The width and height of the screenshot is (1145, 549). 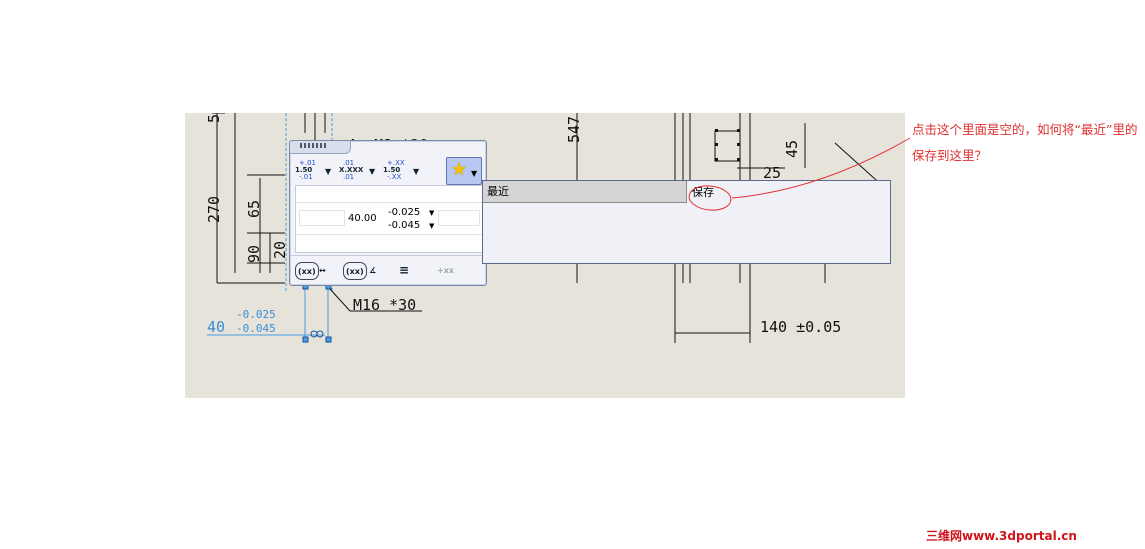 I want to click on upper-tolerance-value: -0.025, so click(x=404, y=212).